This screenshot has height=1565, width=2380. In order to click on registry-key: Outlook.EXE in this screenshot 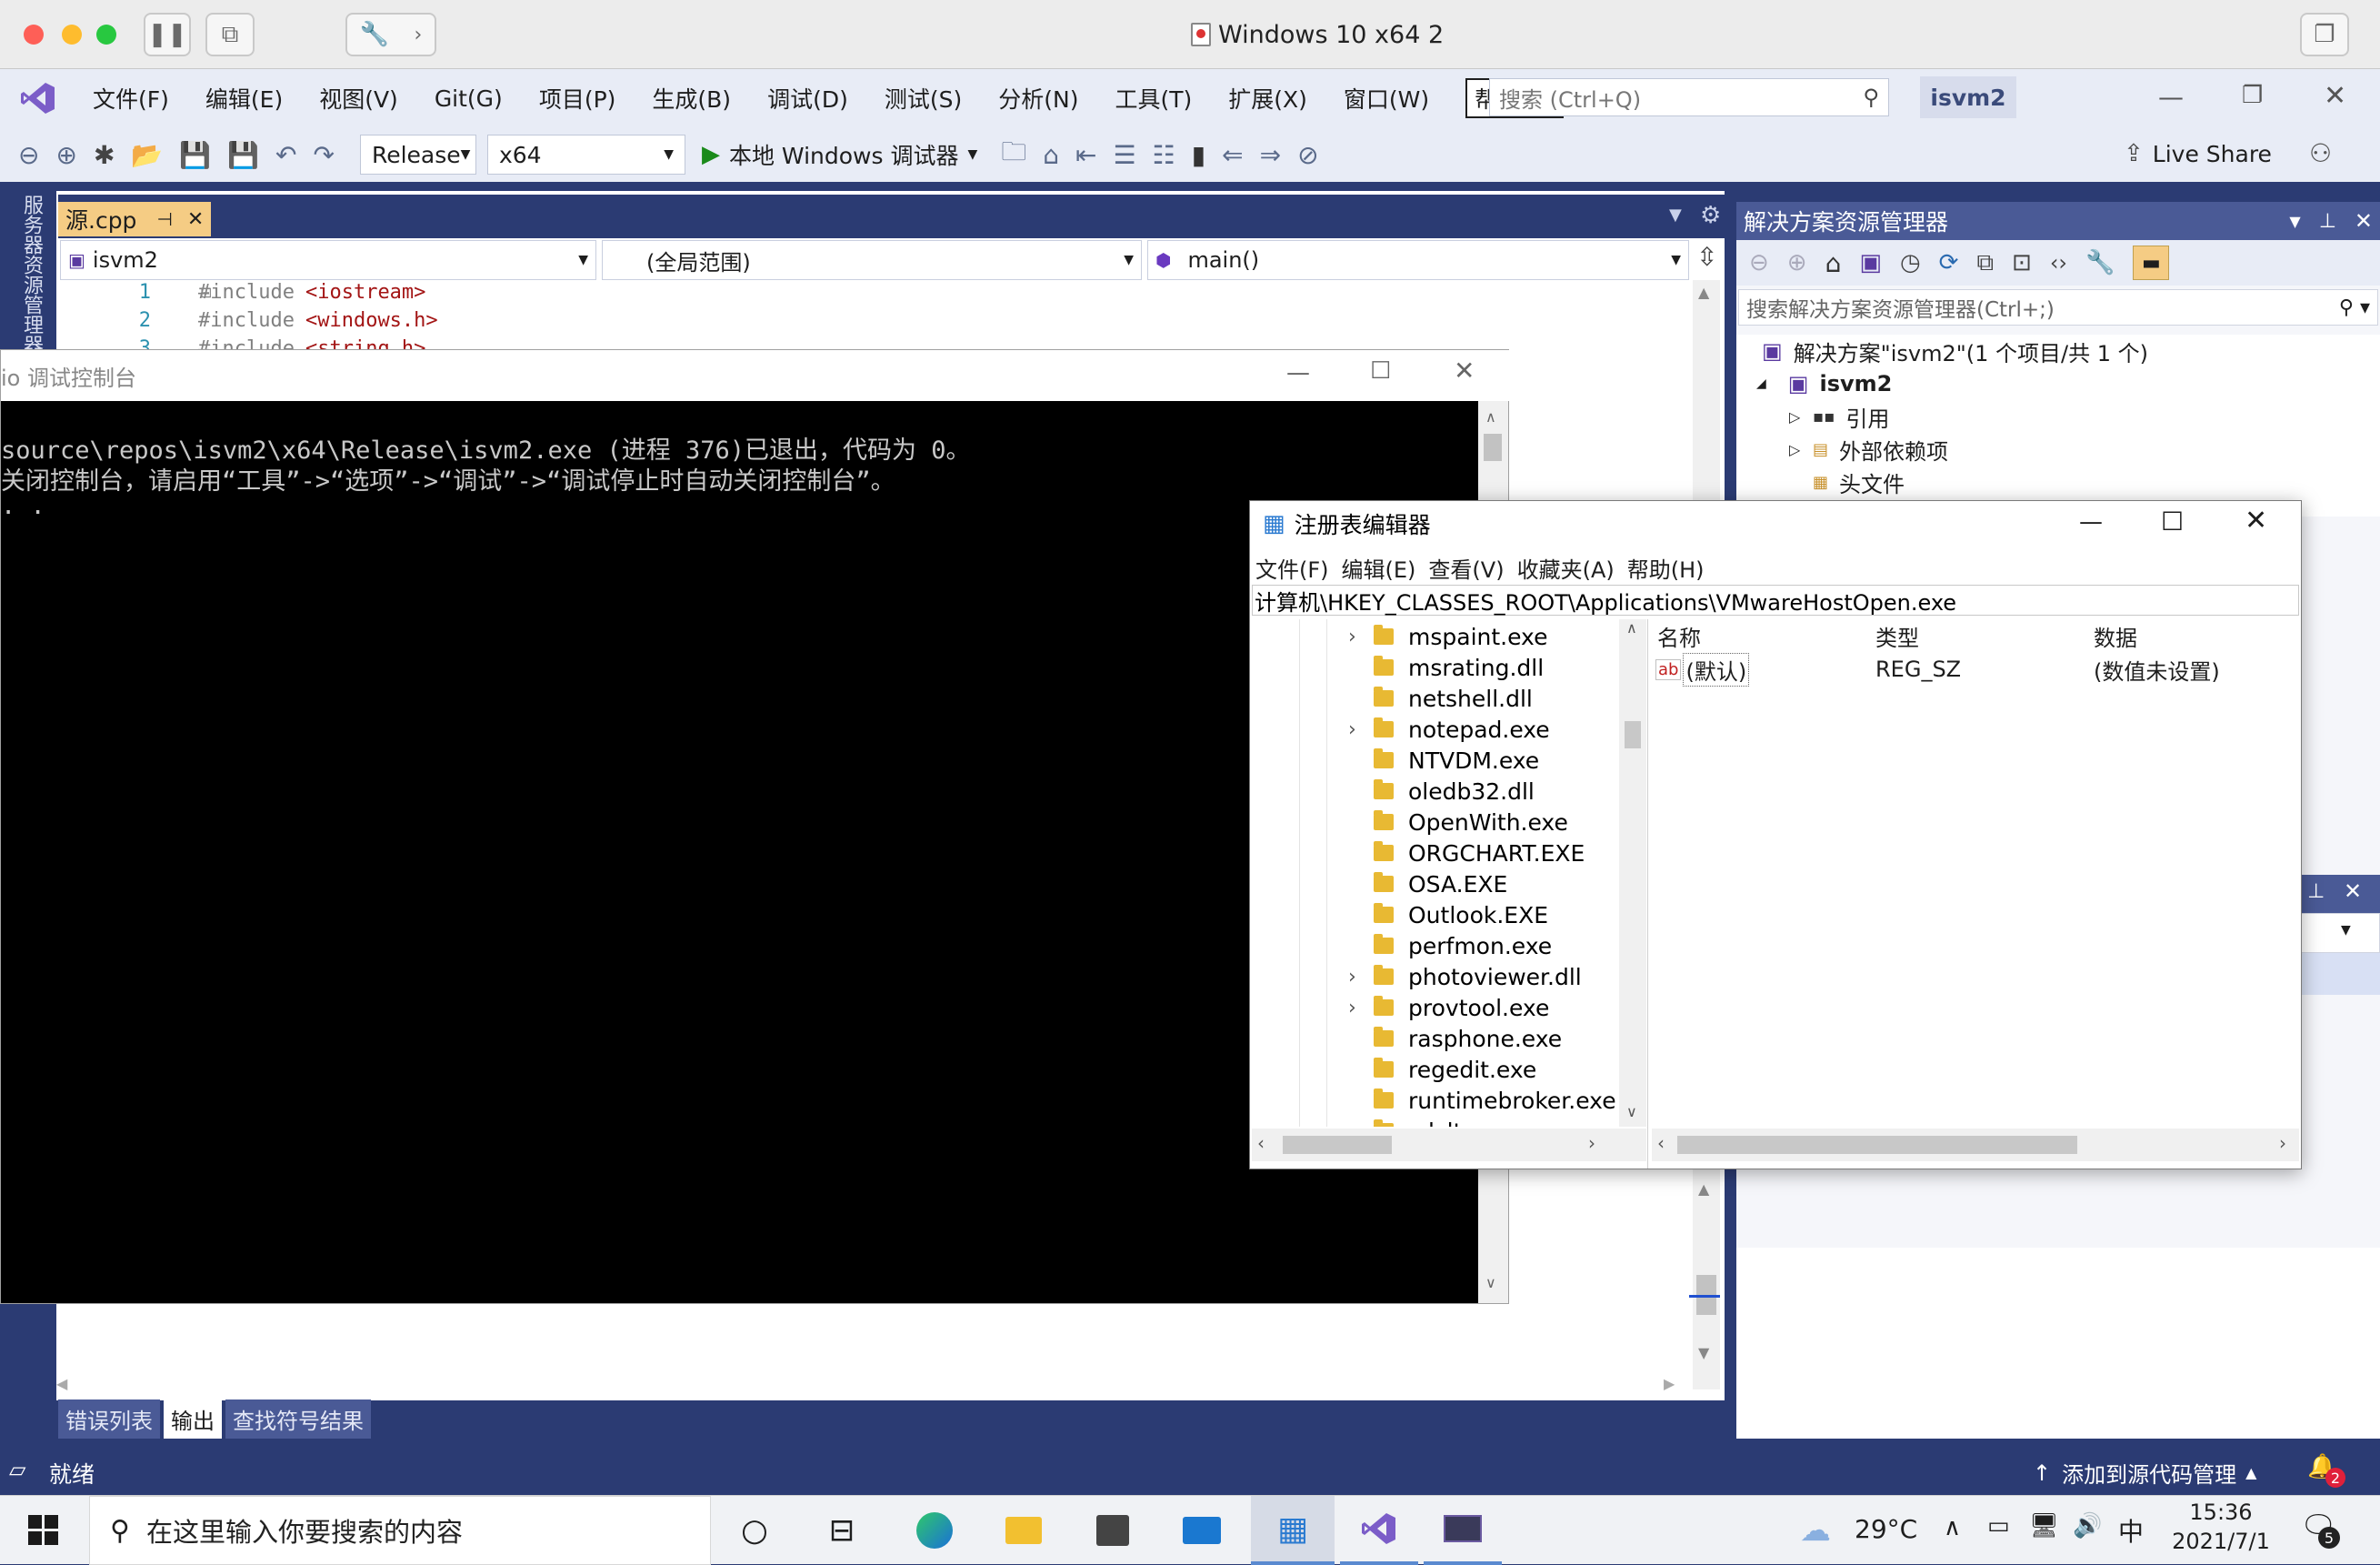, I will do `click(1484, 914)`.